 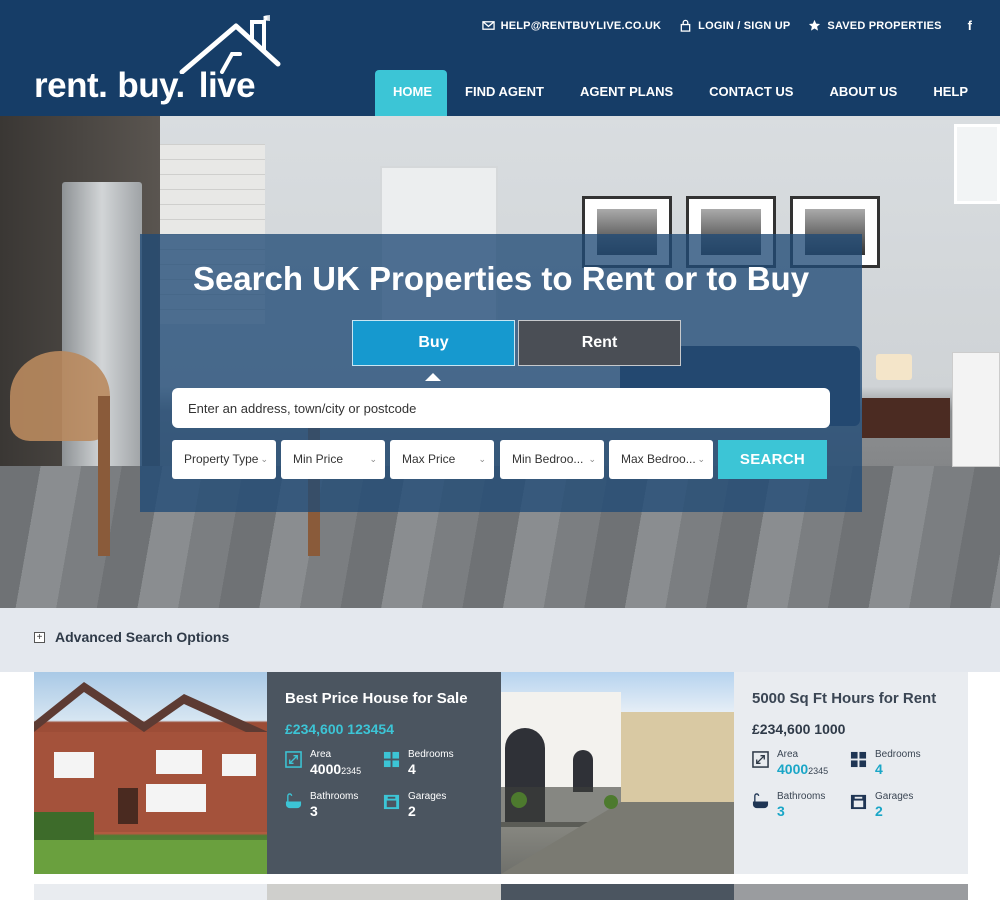 What do you see at coordinates (618, 783) in the screenshot?
I see `mews-photo-illustration` at bounding box center [618, 783].